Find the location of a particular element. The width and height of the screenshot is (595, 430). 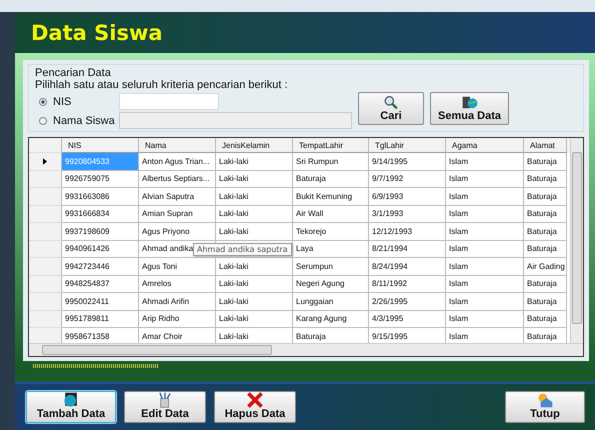

table-cell: Lunggaian is located at coordinates (331, 301).